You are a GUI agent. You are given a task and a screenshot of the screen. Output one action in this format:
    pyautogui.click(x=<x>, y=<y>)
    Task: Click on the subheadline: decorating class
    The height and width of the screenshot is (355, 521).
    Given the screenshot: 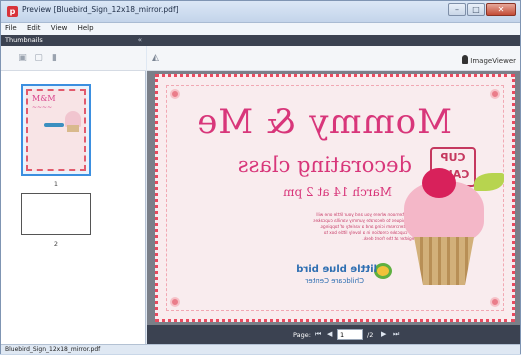 What is the action you would take?
    pyautogui.click(x=324, y=165)
    